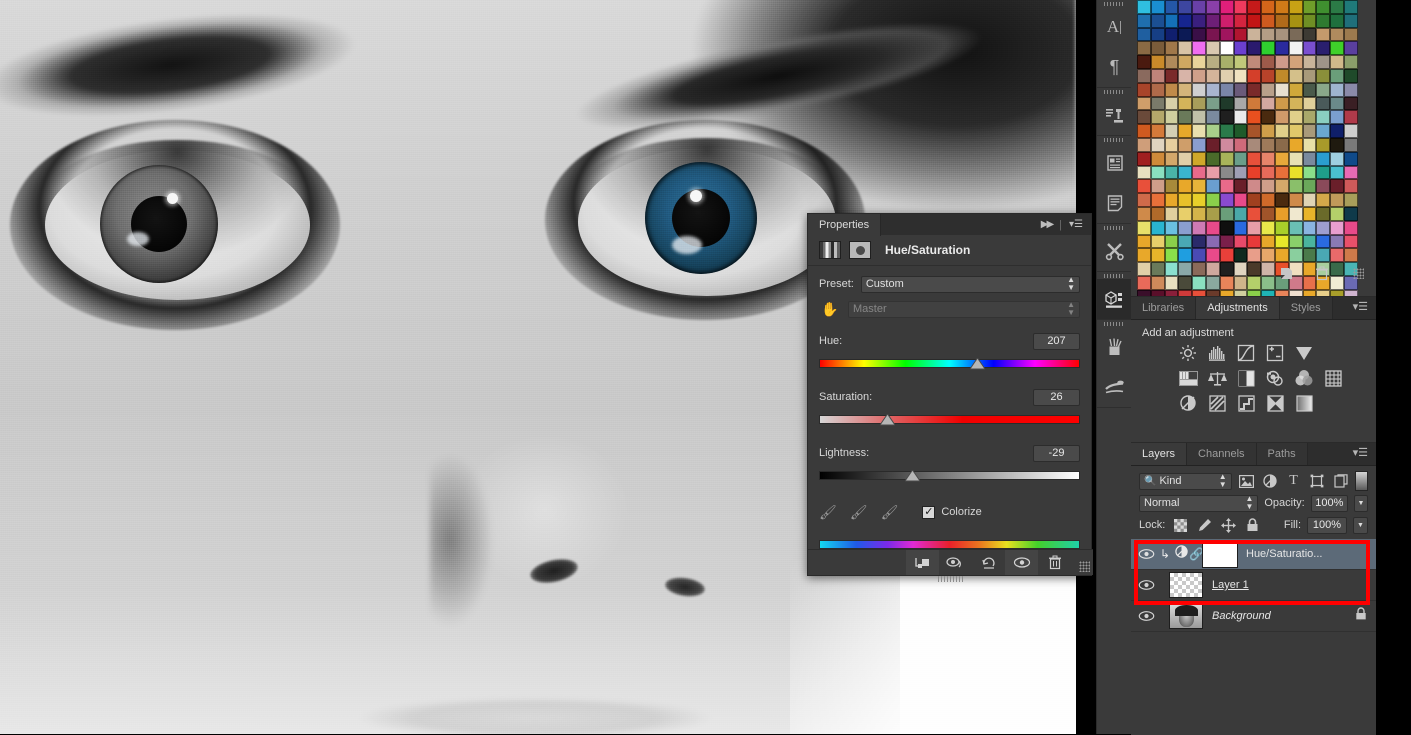  Describe the element at coordinates (949, 363) in the screenshot. I see `hue-slider` at that location.